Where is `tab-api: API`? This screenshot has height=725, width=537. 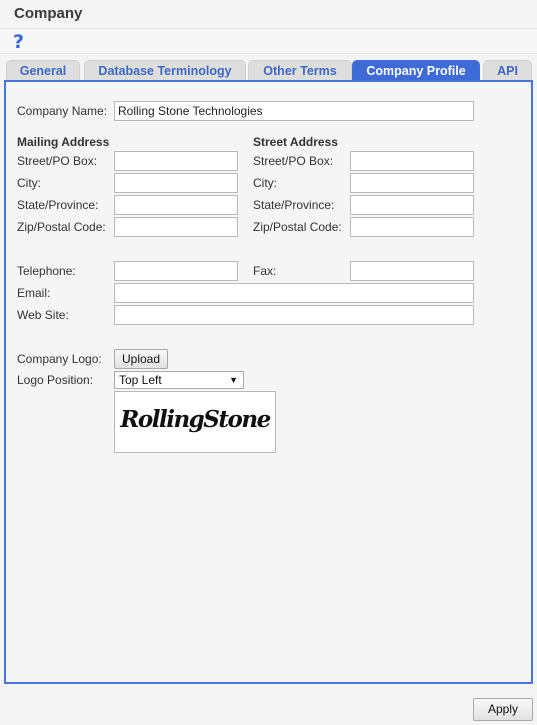
tab-api: API is located at coordinates (507, 70).